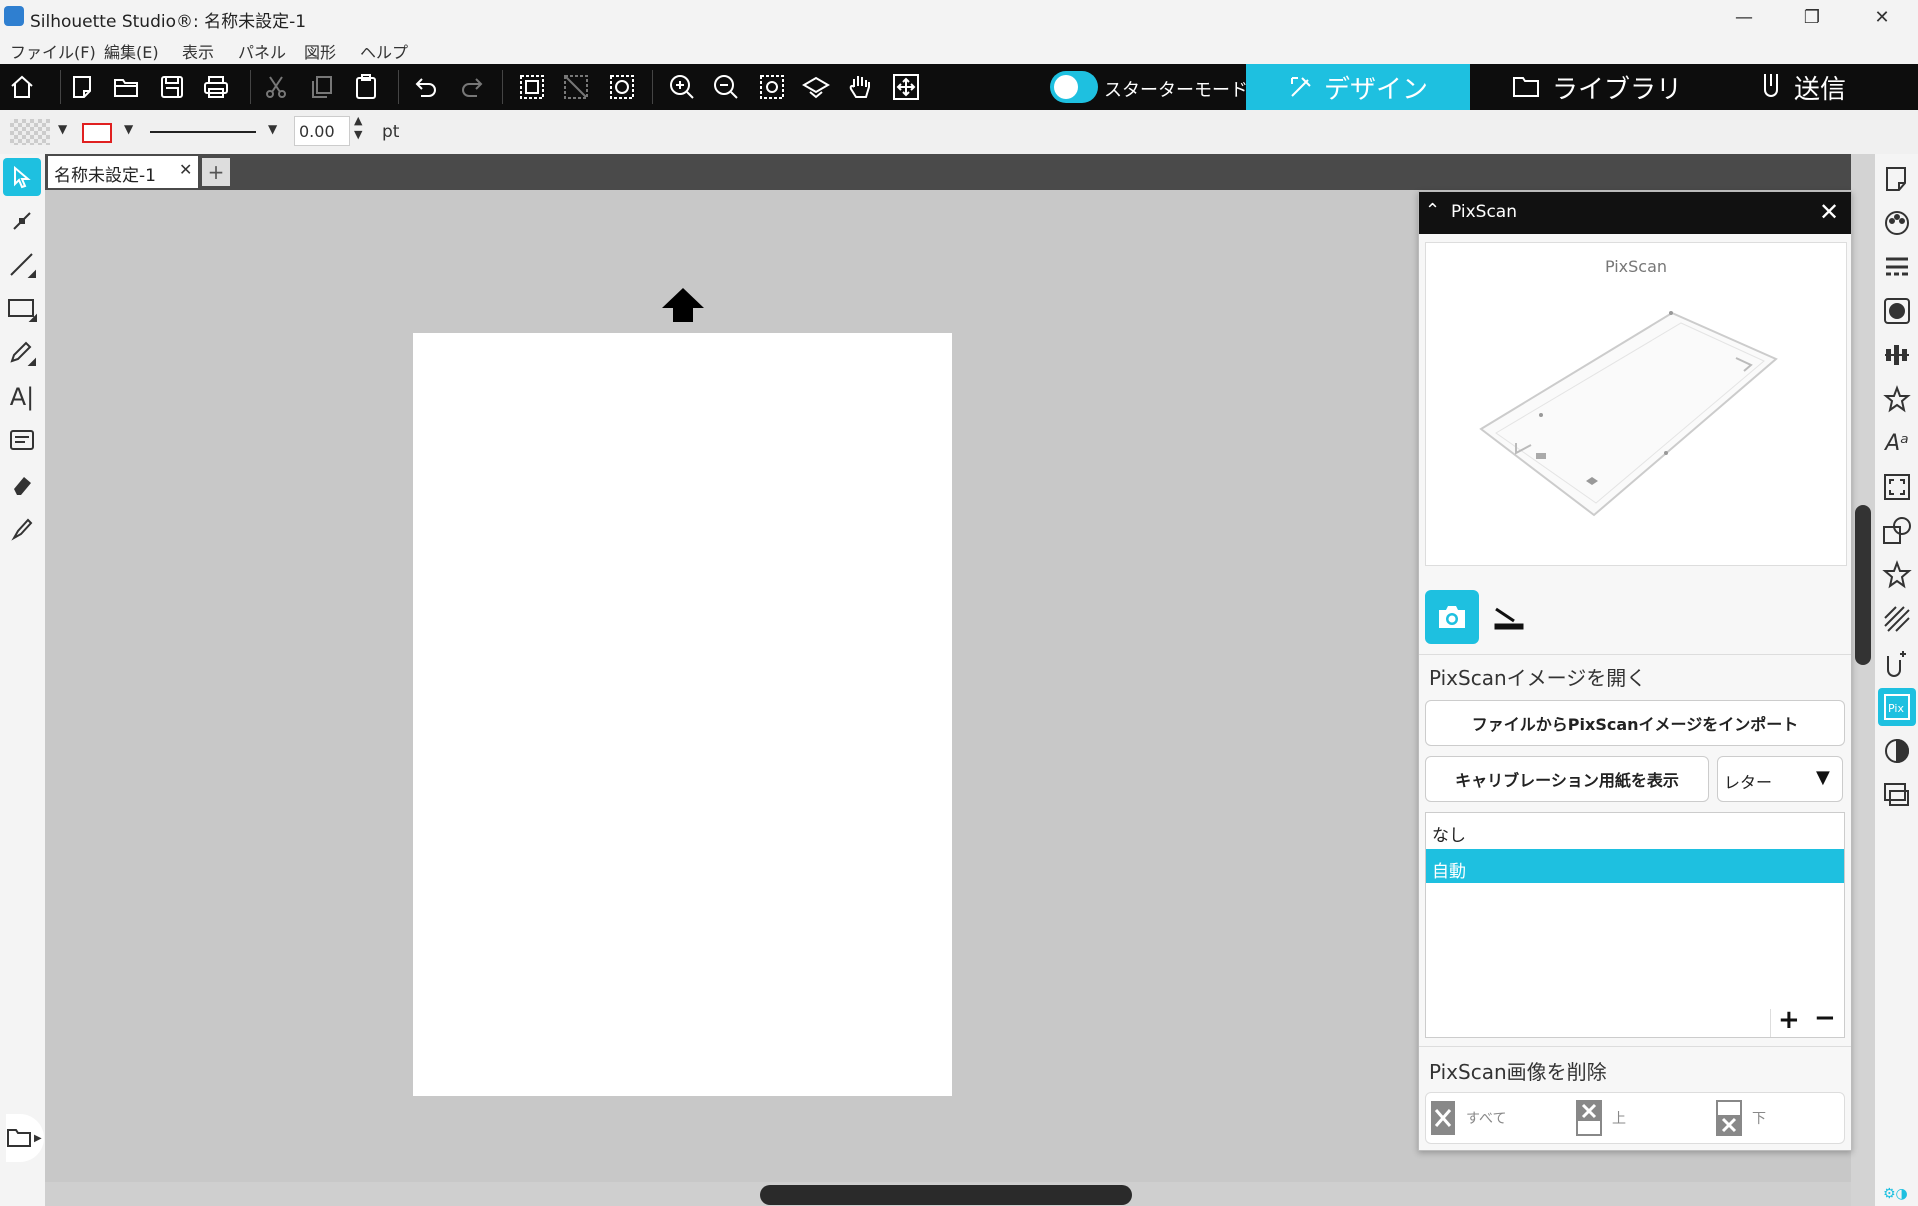 The image size is (1918, 1206). I want to click on pencil-icon, so click(23, 353).